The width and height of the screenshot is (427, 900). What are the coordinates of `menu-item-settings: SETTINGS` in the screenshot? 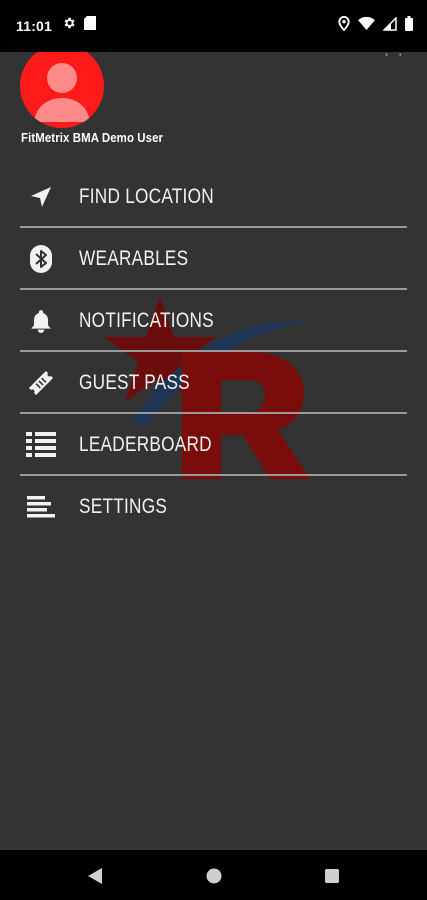 It's located at (213, 507).